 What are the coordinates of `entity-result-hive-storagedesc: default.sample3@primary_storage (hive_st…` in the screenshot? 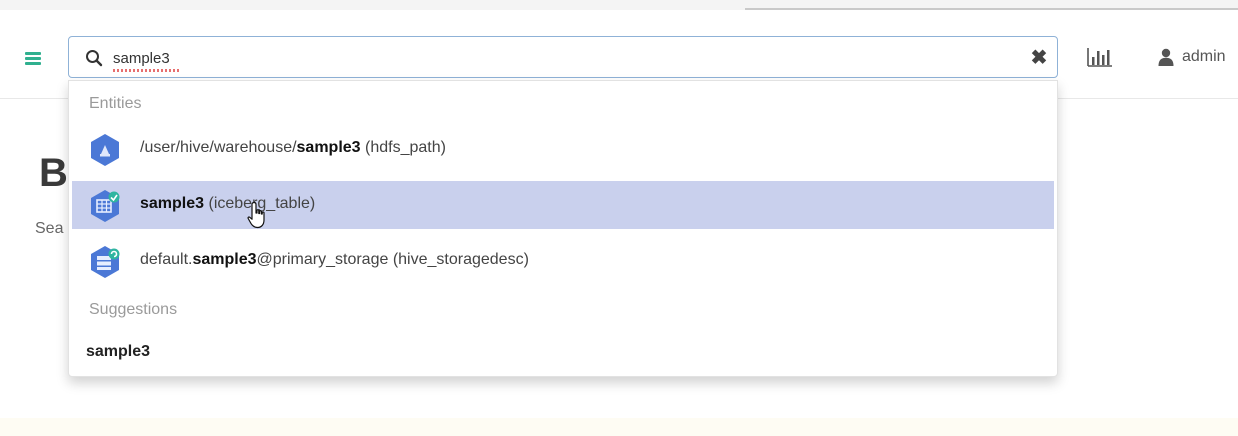 It's located at (563, 261).